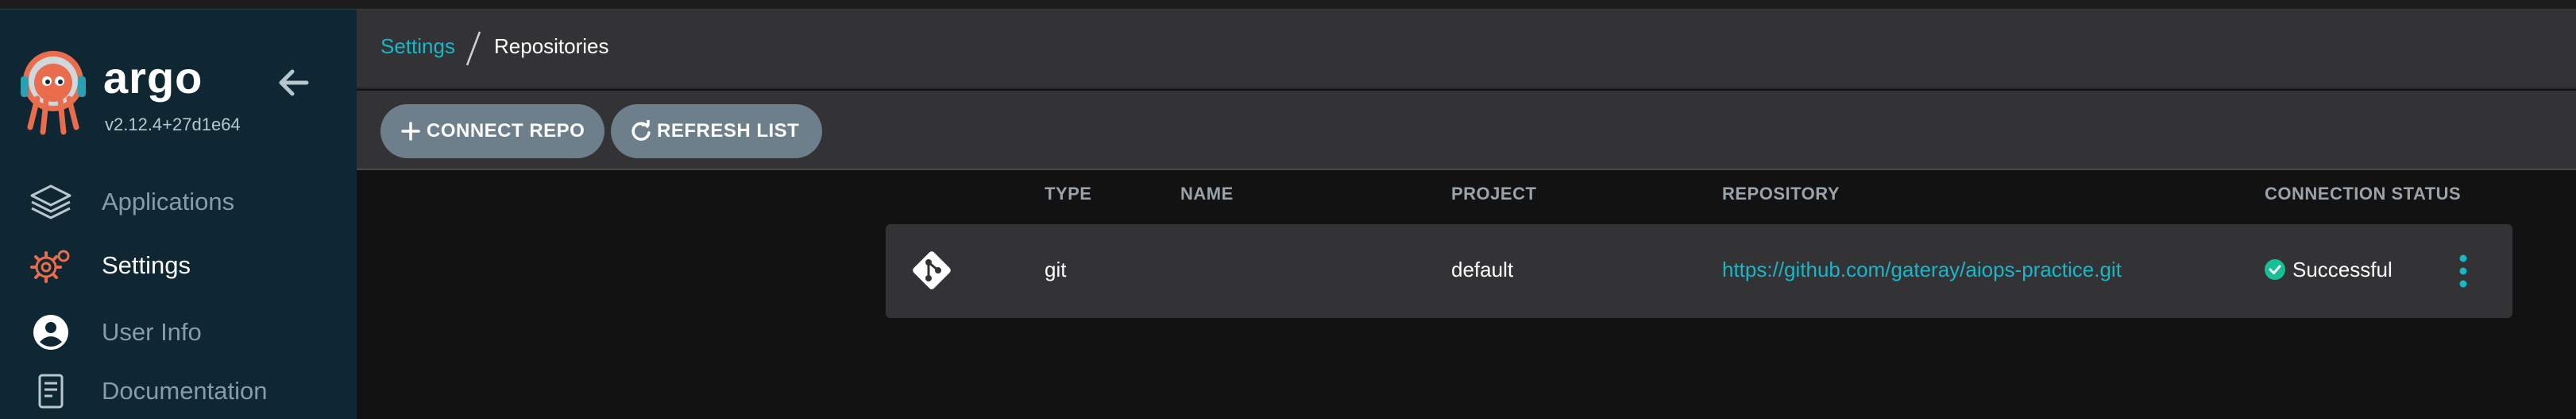 This screenshot has height=419, width=2576. Describe the element at coordinates (1068, 194) in the screenshot. I see `column-header-type: TYPE` at that location.